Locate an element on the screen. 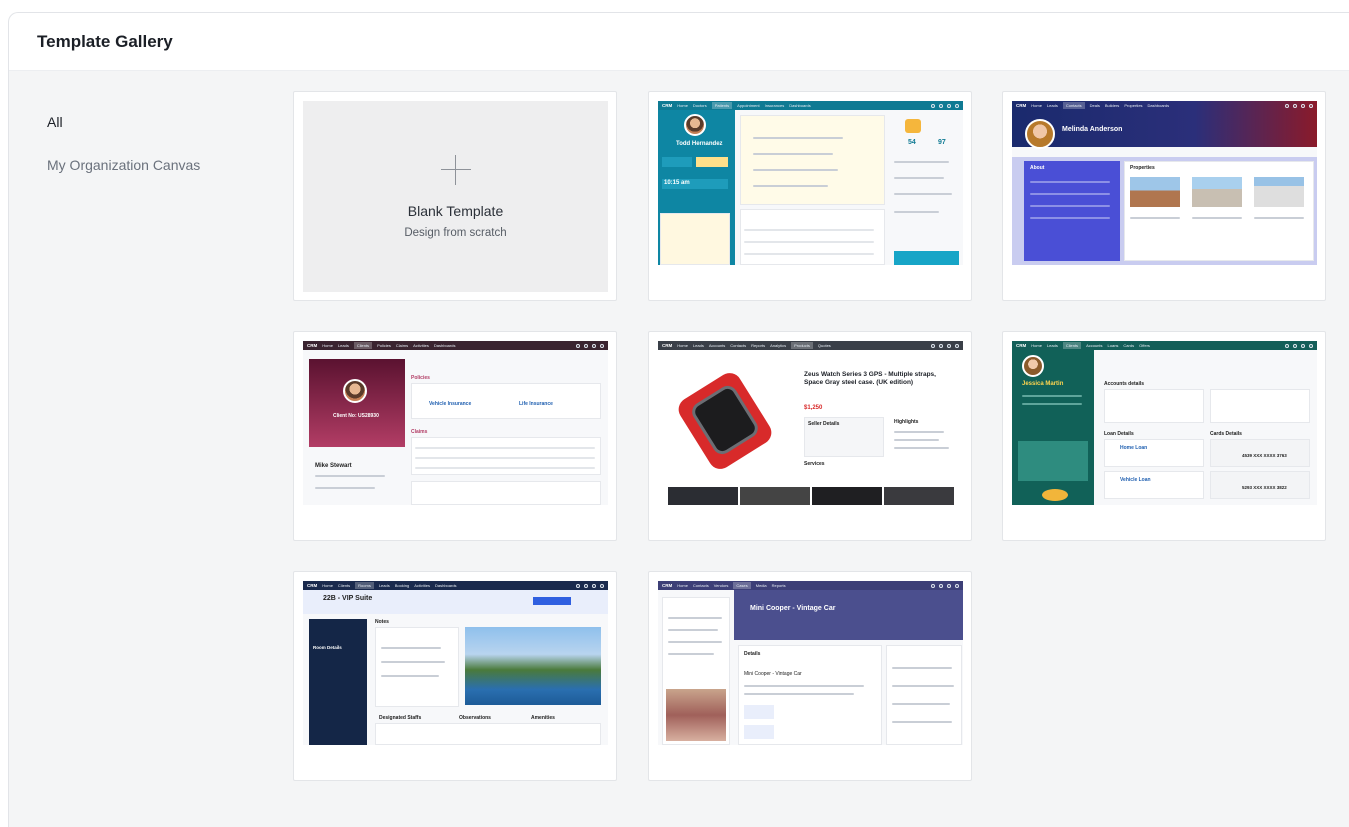  page-title: Template Gallery is located at coordinates (105, 41).